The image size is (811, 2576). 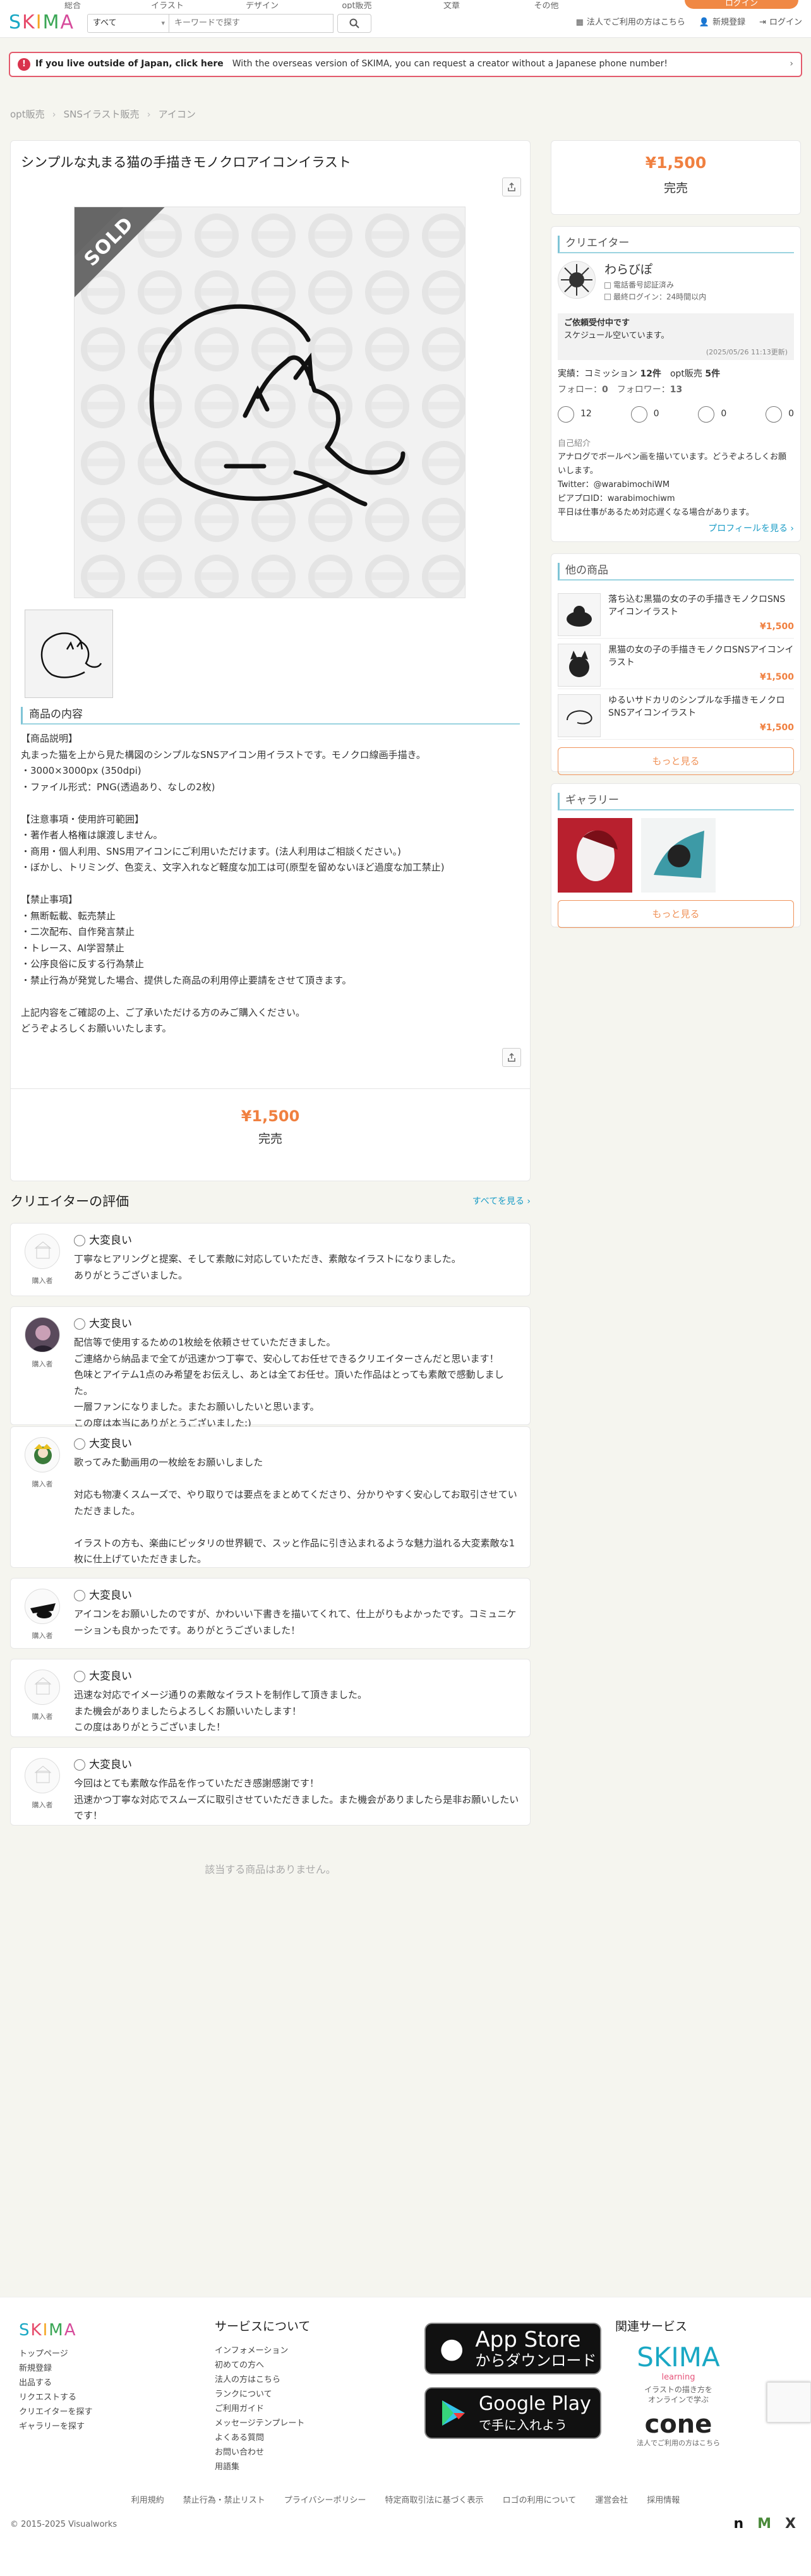 What do you see at coordinates (676, 162) in the screenshot?
I see `side-price: ¥1,500` at bounding box center [676, 162].